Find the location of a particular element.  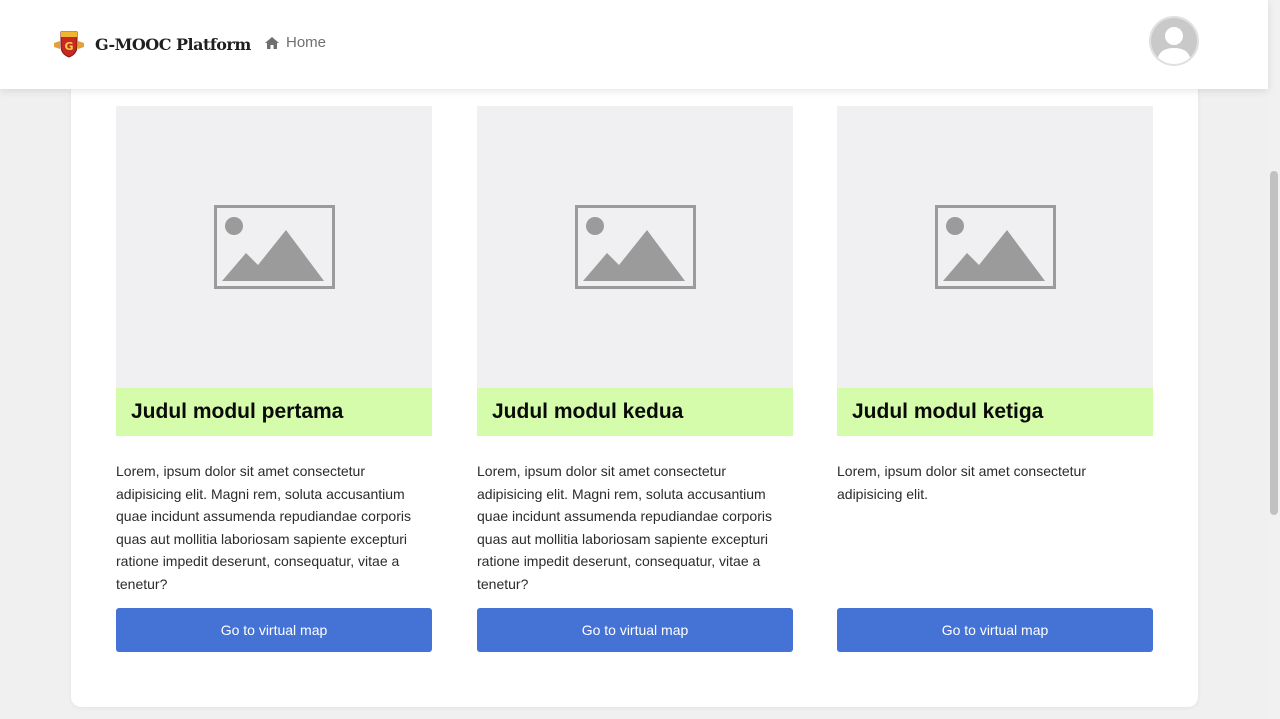

nav-home-link: Home is located at coordinates (295, 42).